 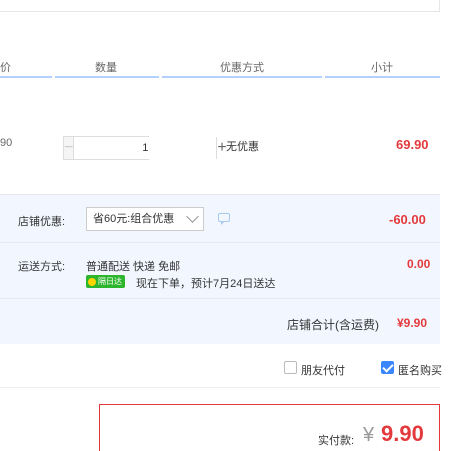 I want to click on quantity-input, so click(x=145, y=148).